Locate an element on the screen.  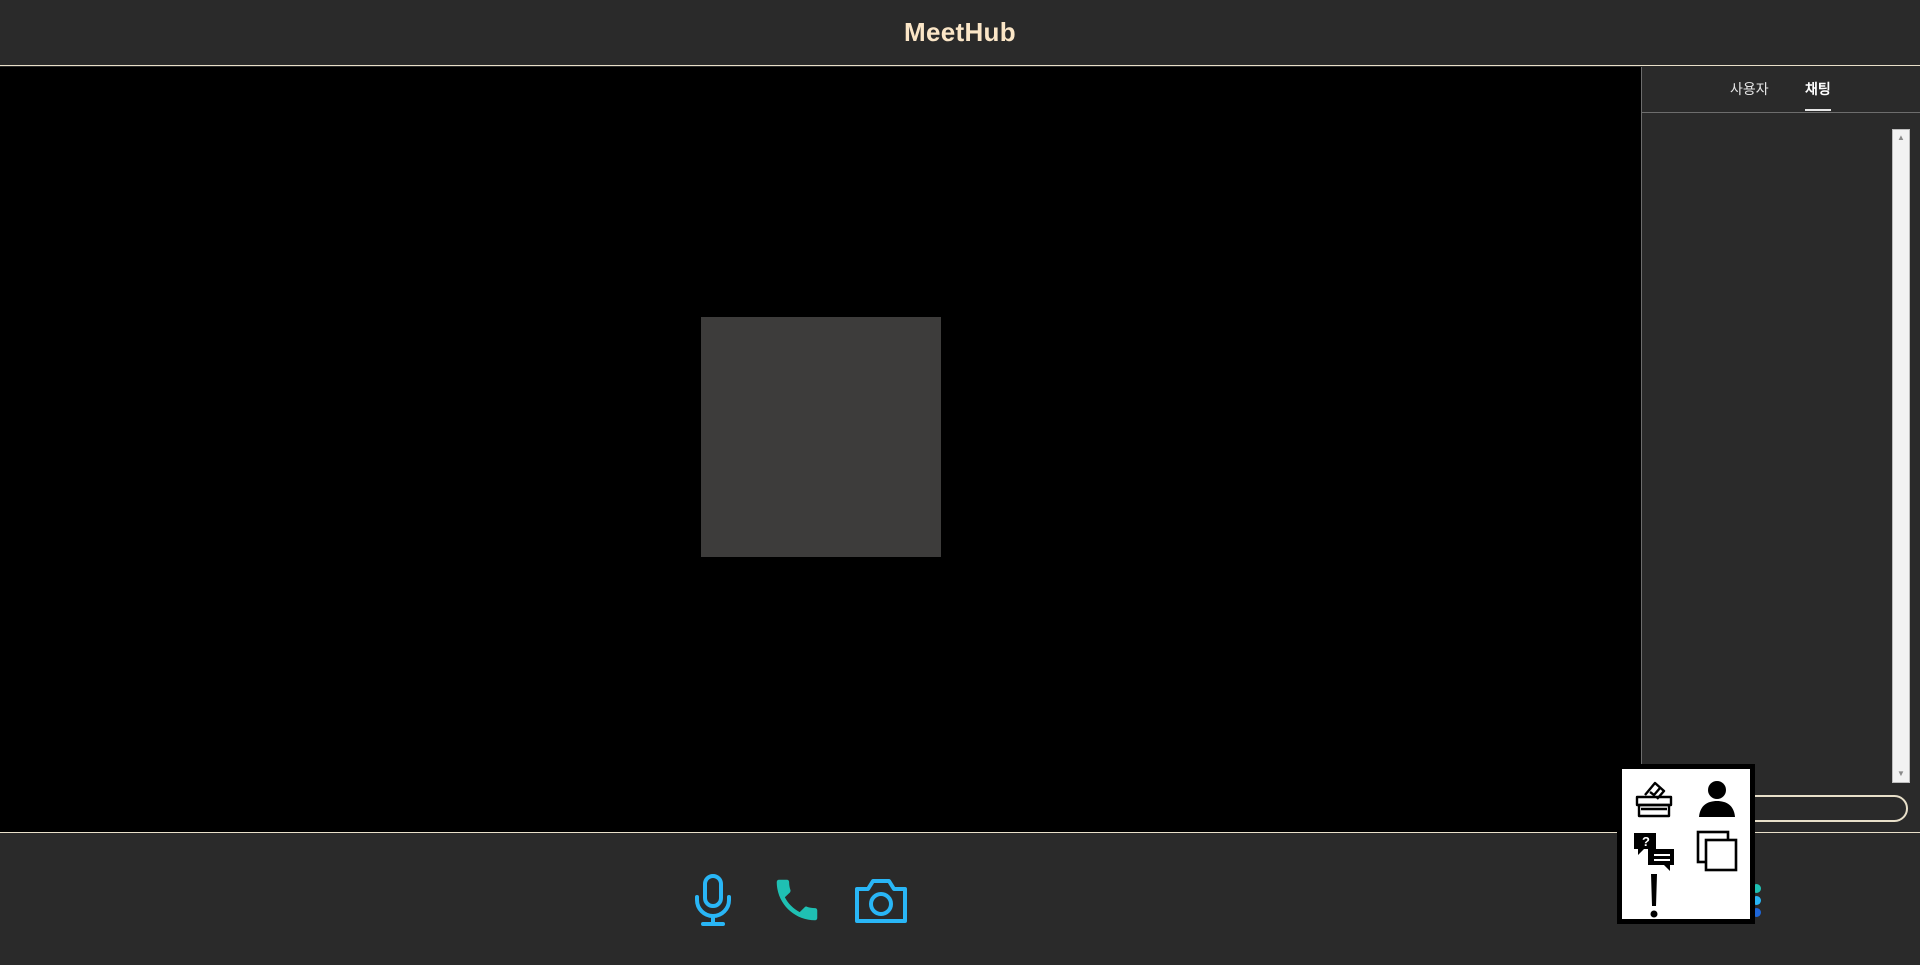
qna-chat-icon: ? is located at coordinates (1654, 852).